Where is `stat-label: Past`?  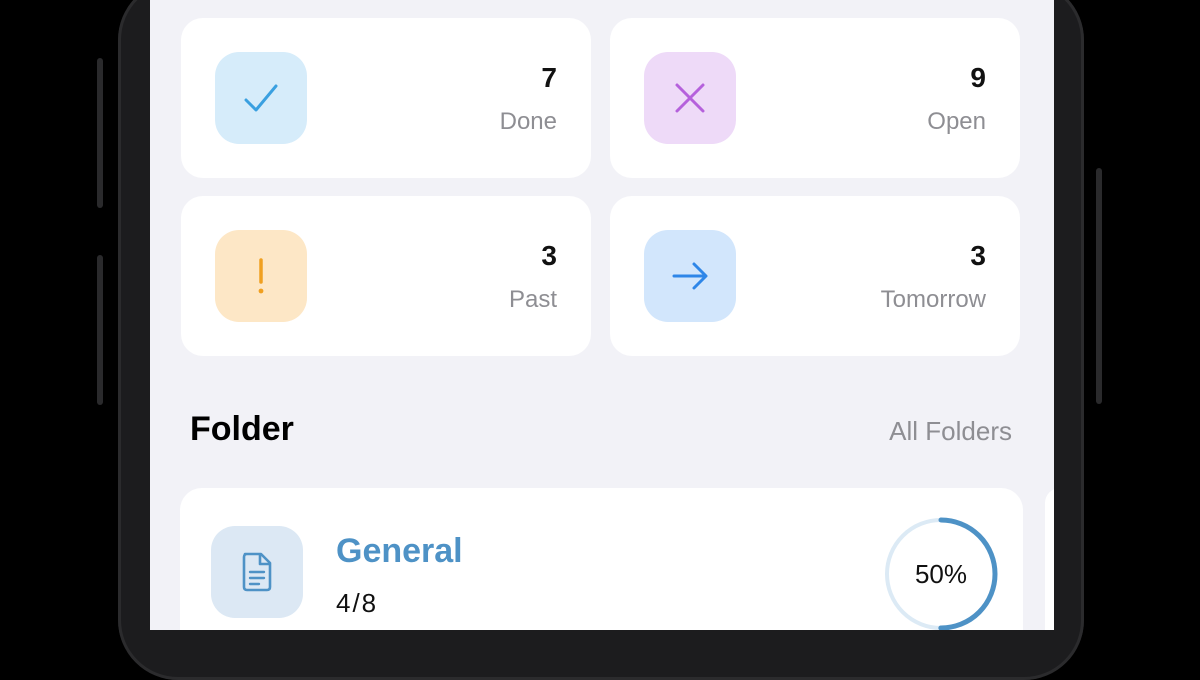
stat-label: Past is located at coordinates (532, 299).